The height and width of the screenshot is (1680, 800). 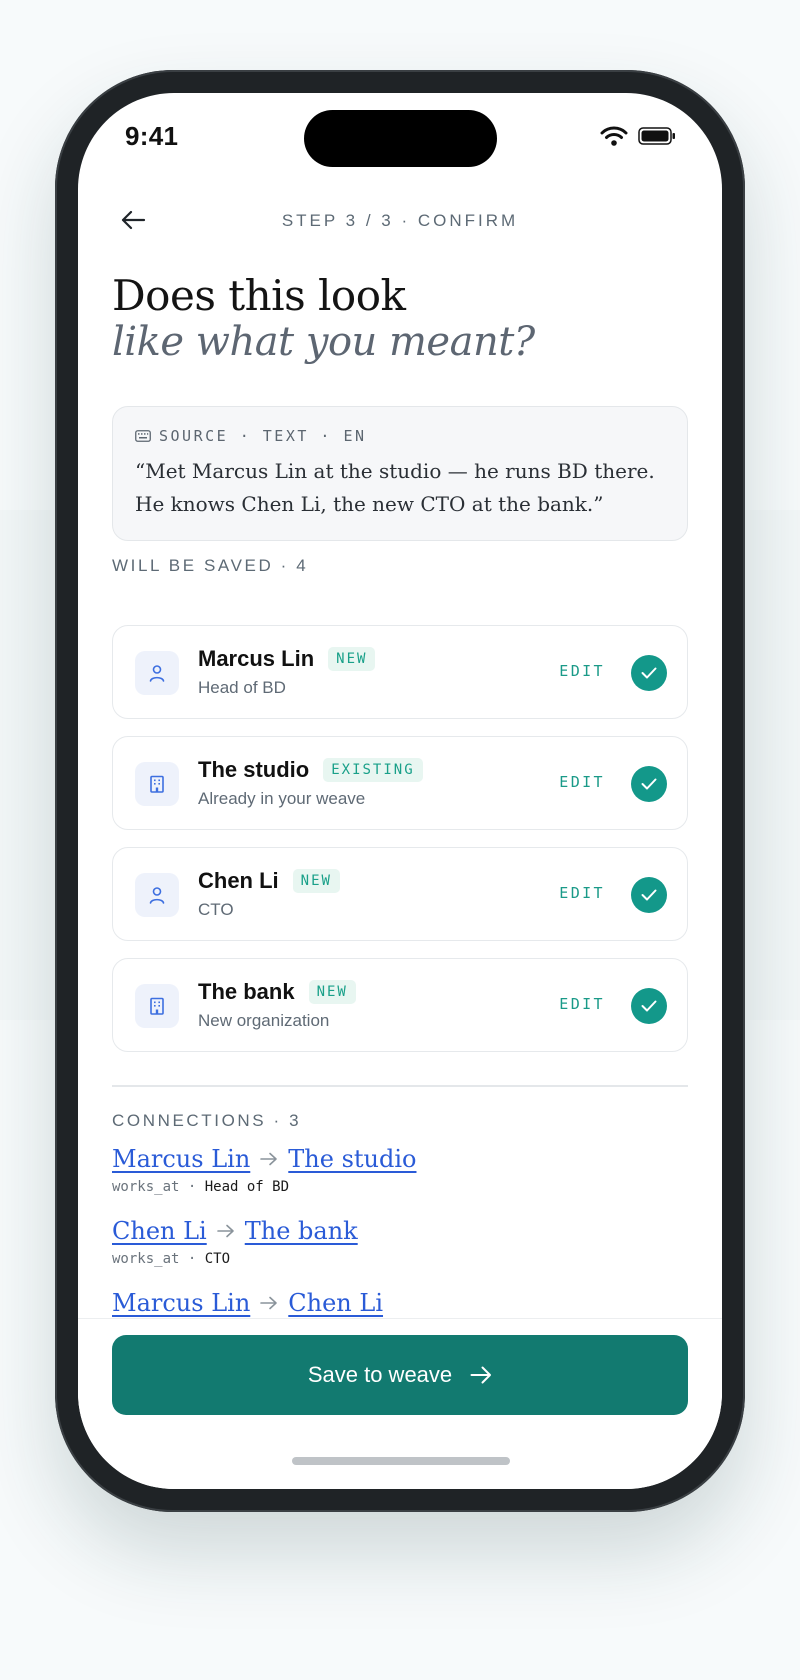 What do you see at coordinates (401, 1461) in the screenshot?
I see `home-indicator` at bounding box center [401, 1461].